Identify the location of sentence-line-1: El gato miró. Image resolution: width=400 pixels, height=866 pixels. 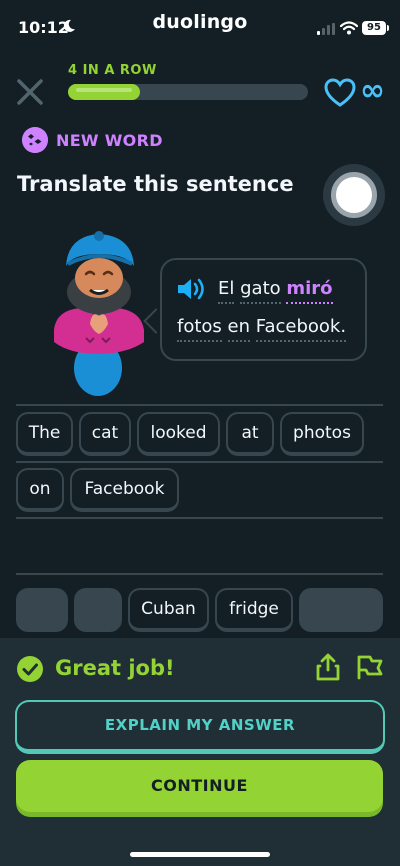
(275, 291).